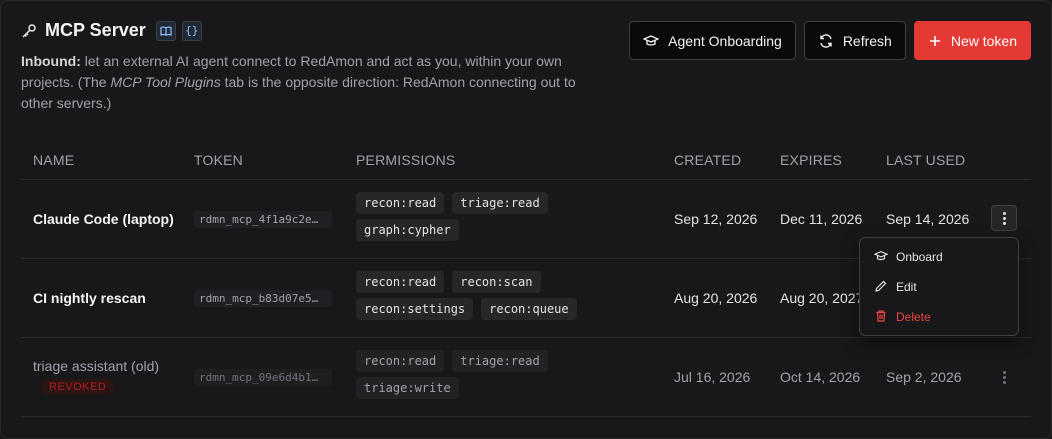 The height and width of the screenshot is (439, 1052). I want to click on menu-item-delete-label: Delete, so click(913, 317).